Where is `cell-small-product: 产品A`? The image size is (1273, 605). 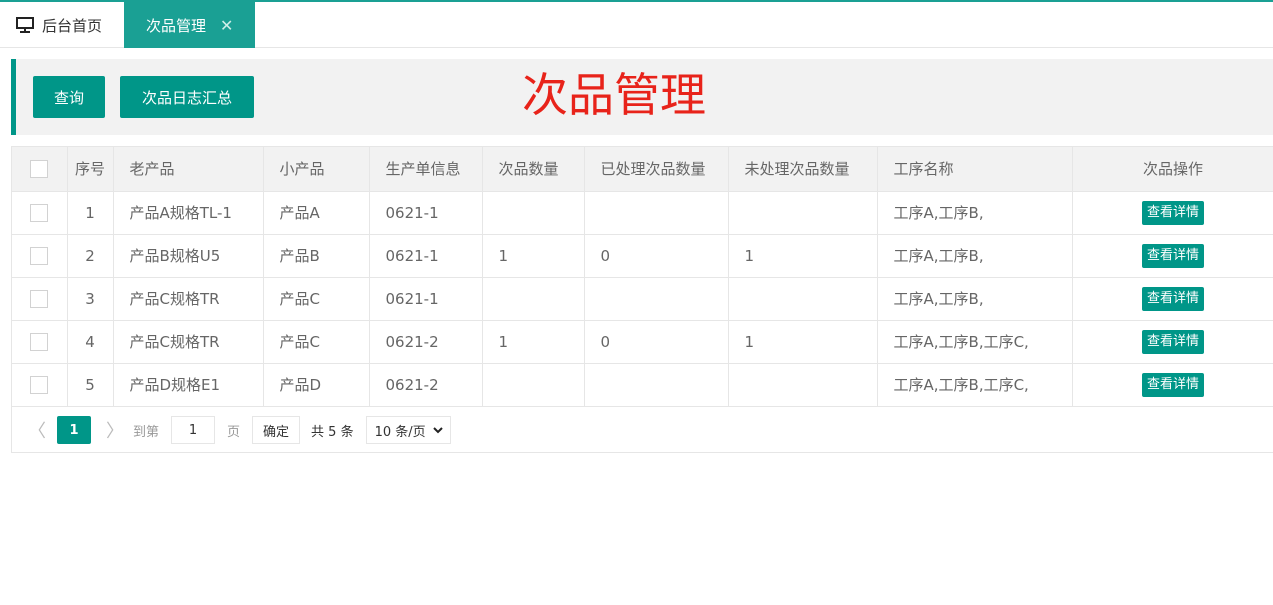
cell-small-product: 产品A is located at coordinates (316, 213).